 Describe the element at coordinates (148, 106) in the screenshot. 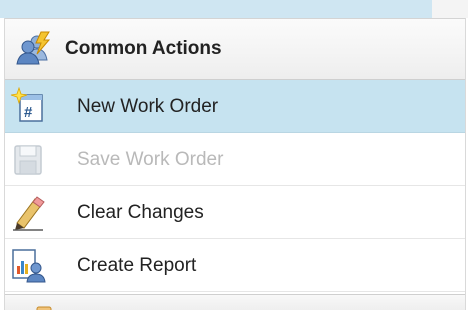

I see `action-label: New Work Order` at that location.